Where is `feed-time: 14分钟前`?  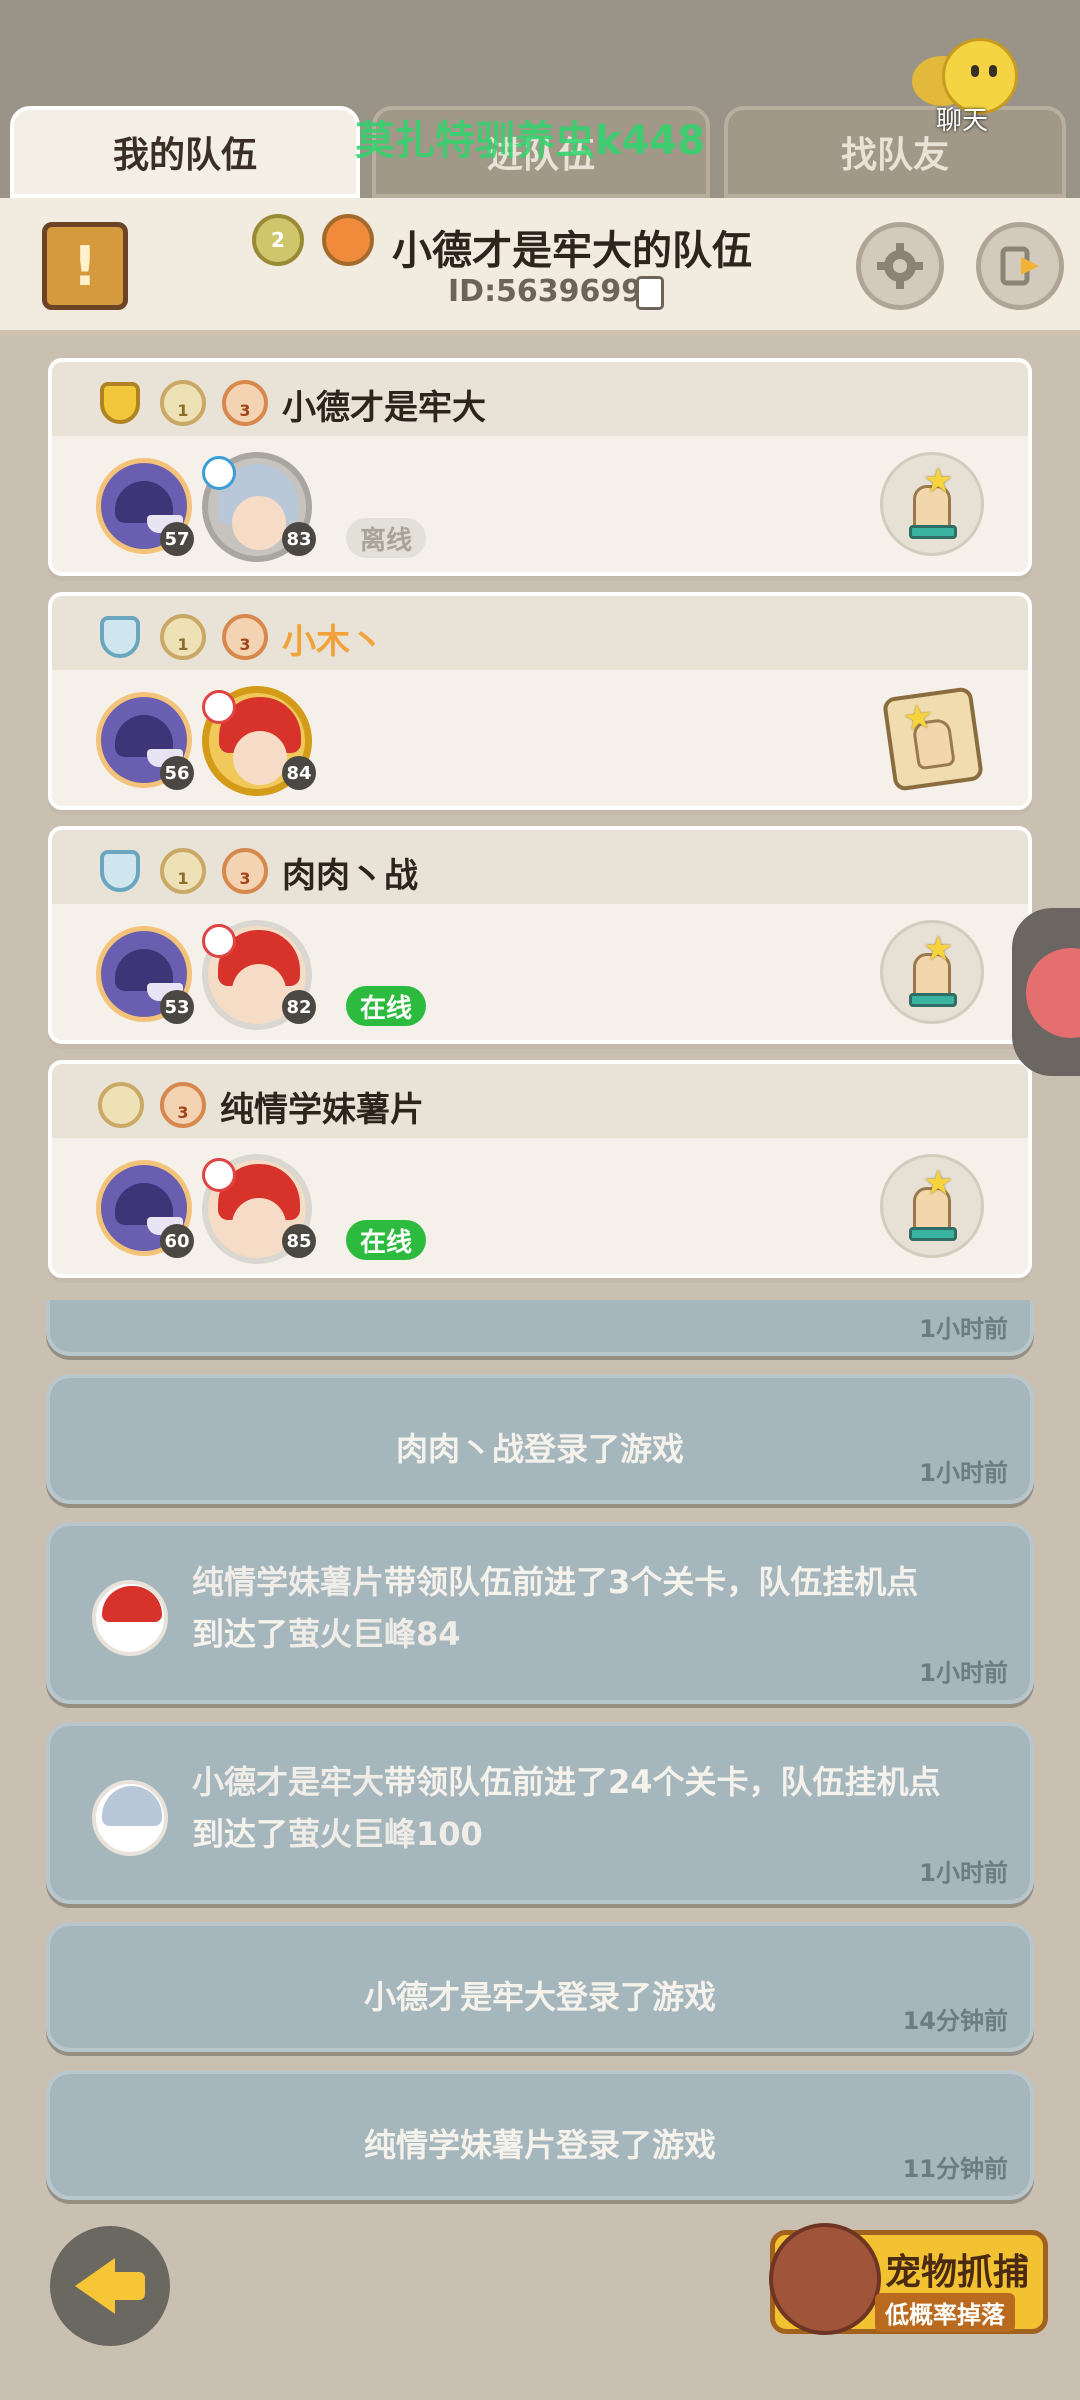
feed-time: 14分钟前 is located at coordinates (955, 2021).